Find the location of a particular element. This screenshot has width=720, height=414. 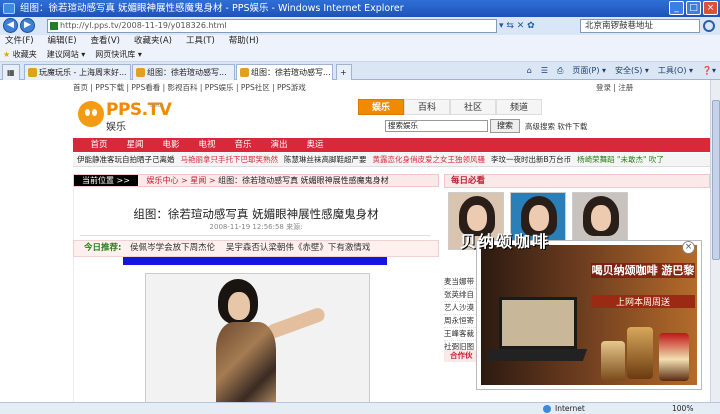

ad-close-icon: × is located at coordinates (688, 247).